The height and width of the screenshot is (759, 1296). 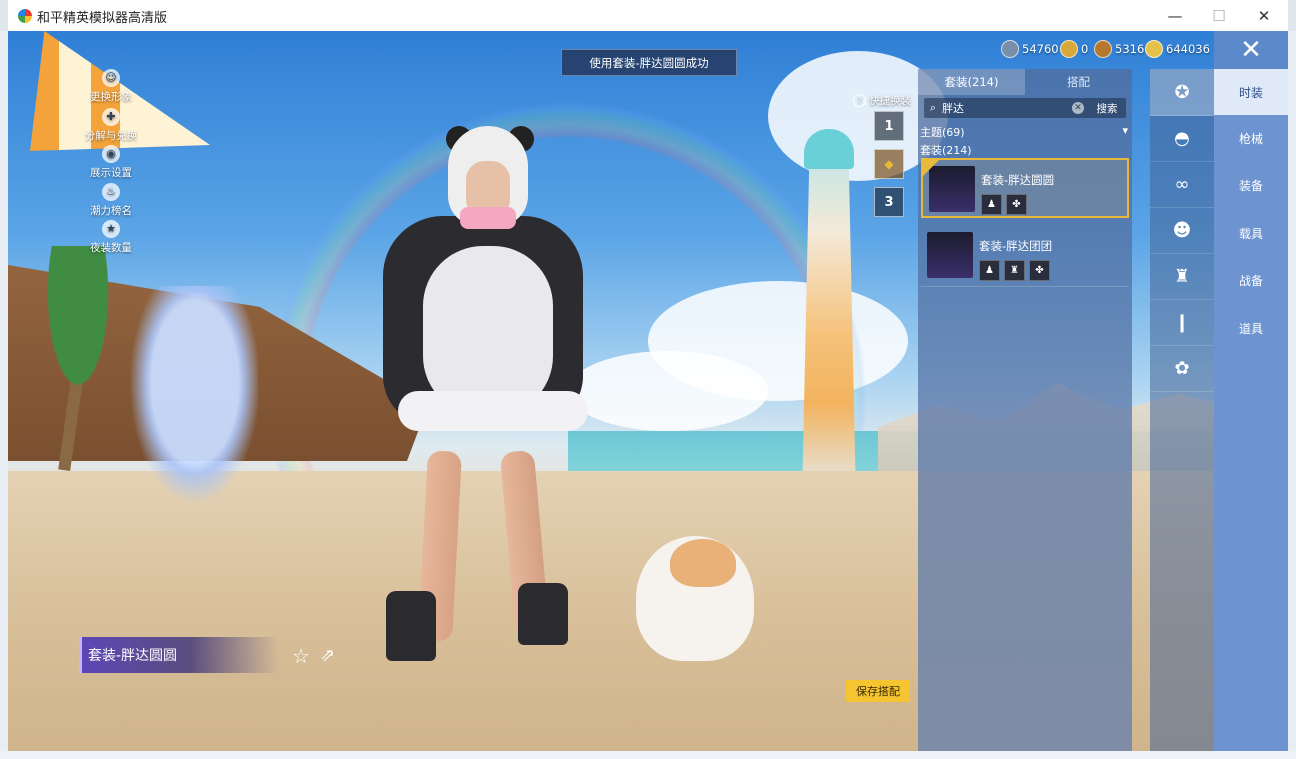 I want to click on window-titlebar: 和平精英模拟器高清版 — ☐ ✕, so click(x=648, y=16).